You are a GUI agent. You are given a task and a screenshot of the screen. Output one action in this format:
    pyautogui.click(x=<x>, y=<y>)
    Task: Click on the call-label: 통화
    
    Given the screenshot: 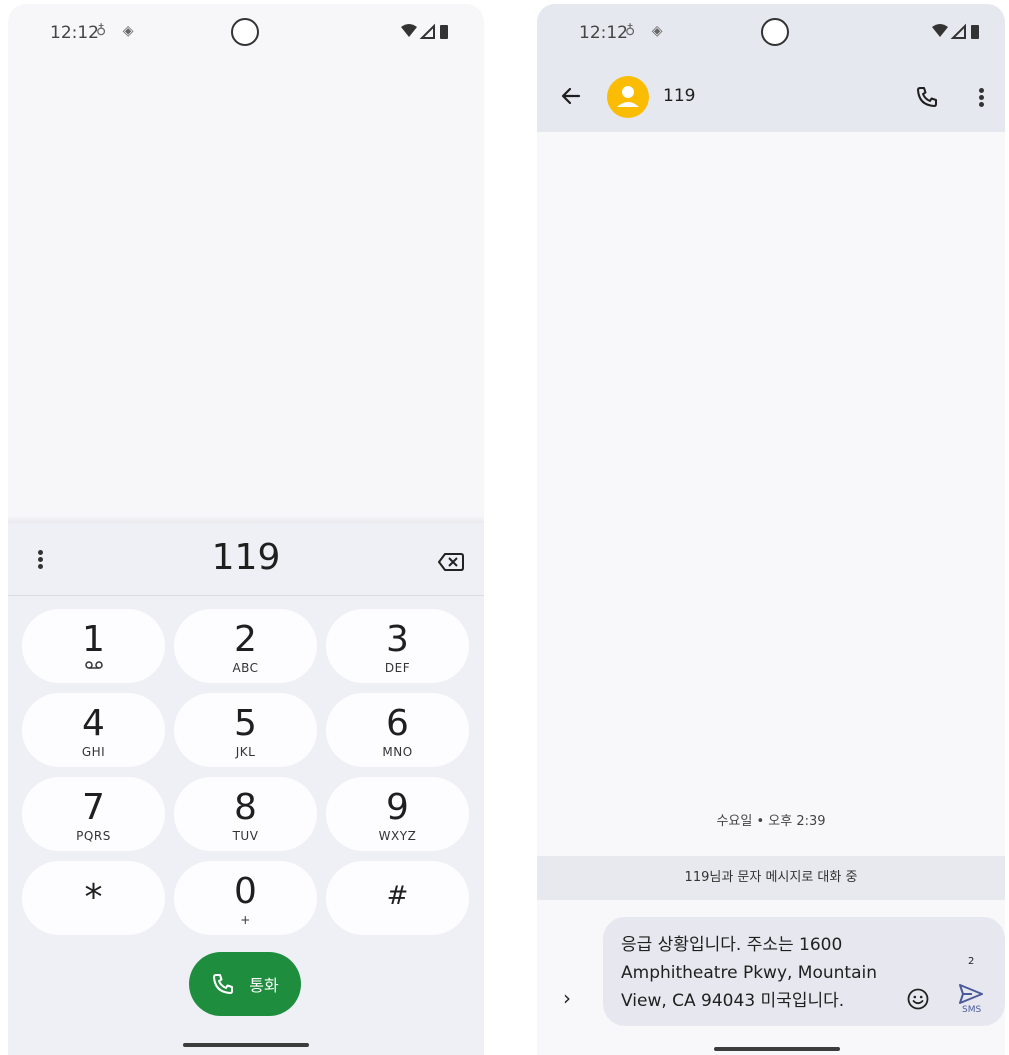 What is the action you would take?
    pyautogui.click(x=264, y=985)
    